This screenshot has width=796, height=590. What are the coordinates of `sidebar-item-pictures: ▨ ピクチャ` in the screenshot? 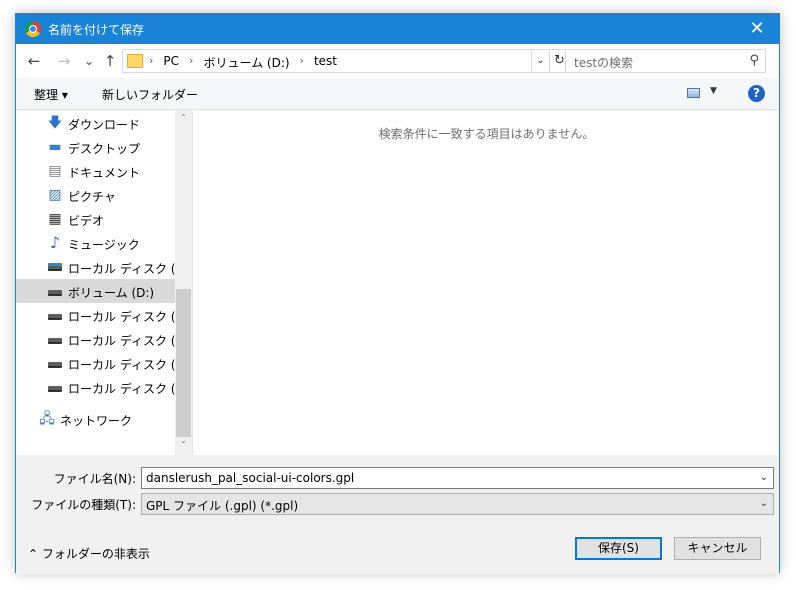 It's located at (96, 195).